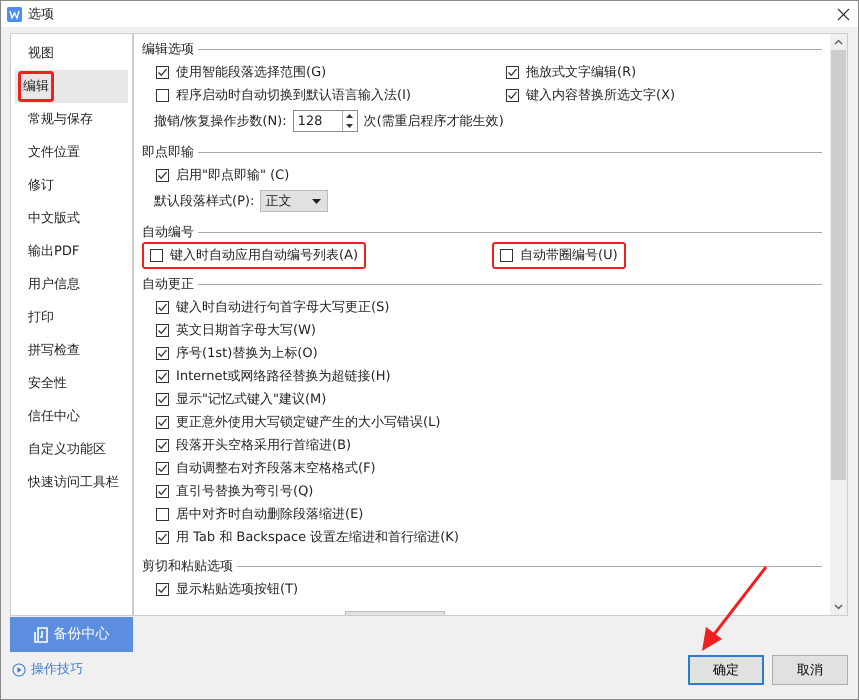  I want to click on checkbox-option: 键入时自动进行句首字母大写更正(S), so click(273, 307).